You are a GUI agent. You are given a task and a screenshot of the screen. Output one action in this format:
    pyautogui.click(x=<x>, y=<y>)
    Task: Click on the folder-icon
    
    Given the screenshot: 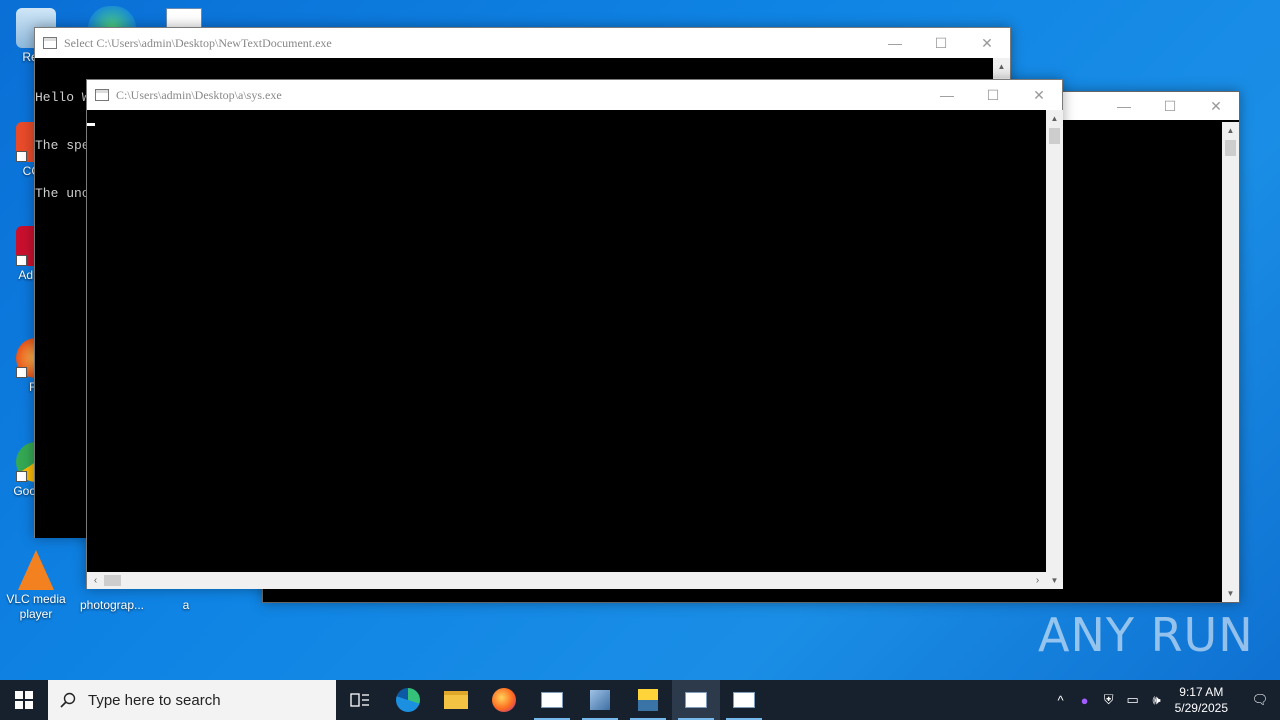 What is the action you would take?
    pyautogui.click(x=456, y=700)
    